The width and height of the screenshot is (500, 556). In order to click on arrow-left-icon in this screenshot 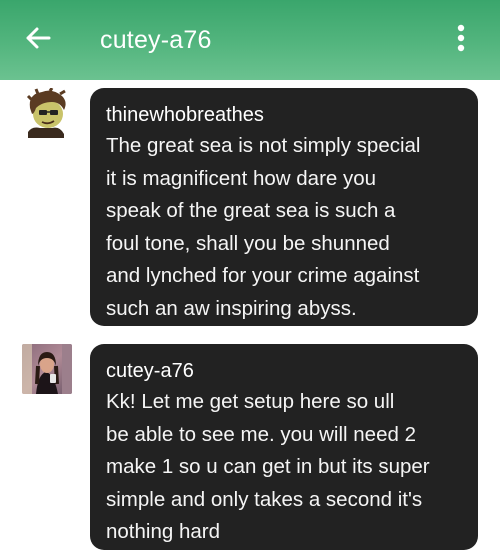, I will do `click(38, 40)`.